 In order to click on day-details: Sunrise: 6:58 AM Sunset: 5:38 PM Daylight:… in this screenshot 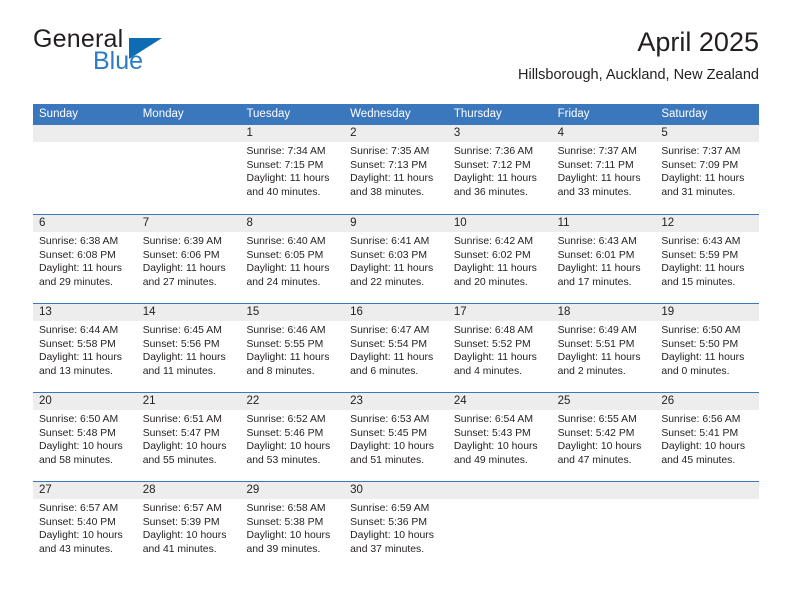, I will do `click(292, 527)`.